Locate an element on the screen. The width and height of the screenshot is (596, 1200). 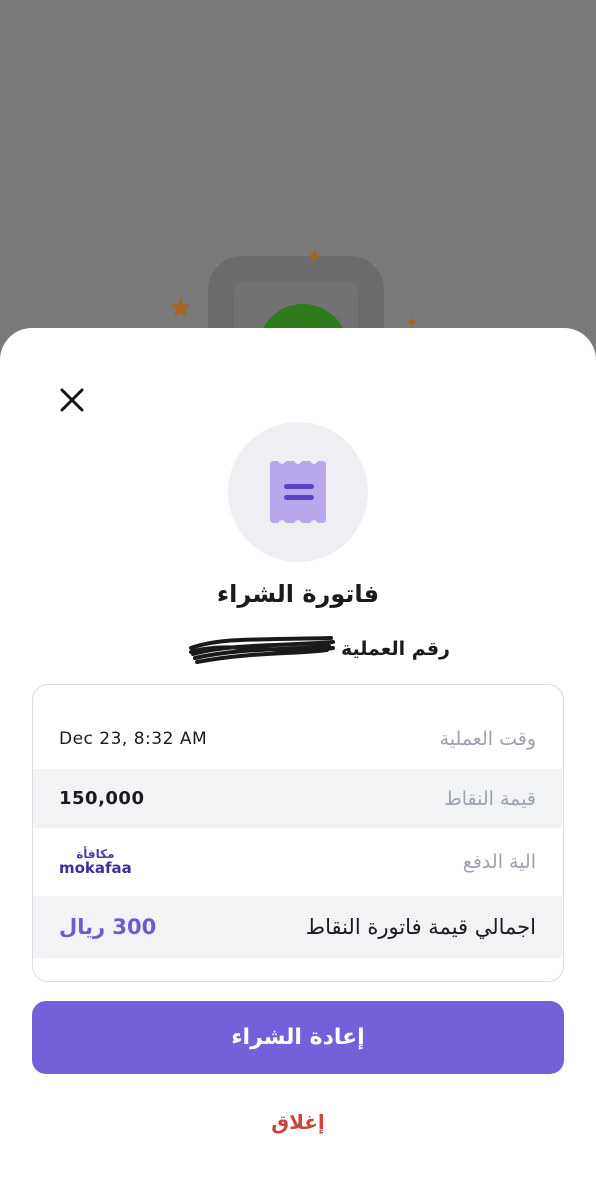
receipt-icon-container is located at coordinates (298, 492).